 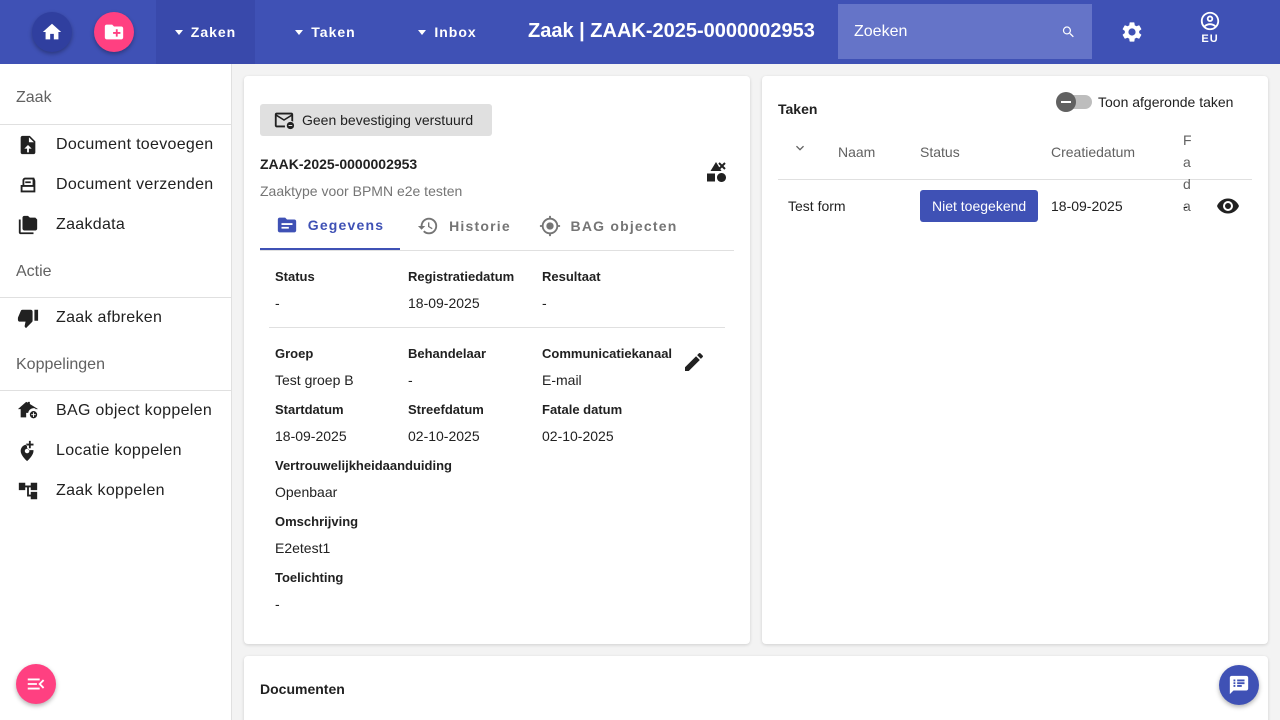 What do you see at coordinates (480, 226) in the screenshot?
I see `tab-label: Historie` at bounding box center [480, 226].